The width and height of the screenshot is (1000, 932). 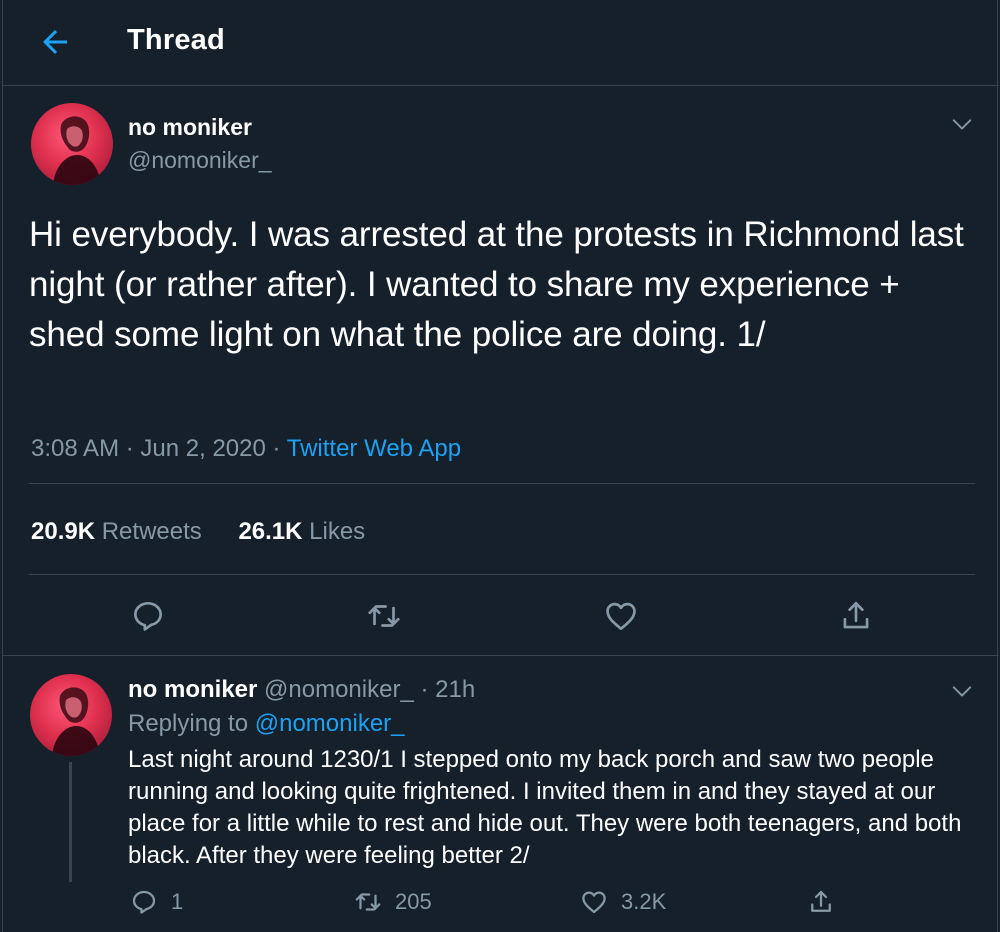 What do you see at coordinates (75, 448) in the screenshot?
I see `tweet-time: 3:08 AM` at bounding box center [75, 448].